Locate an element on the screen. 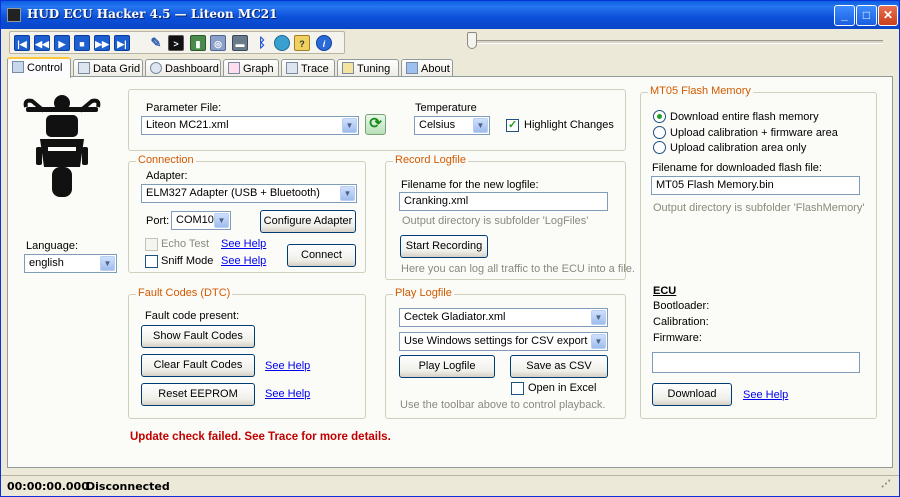 The image size is (900, 497). upload-cal-firmware-radio is located at coordinates (659, 132).